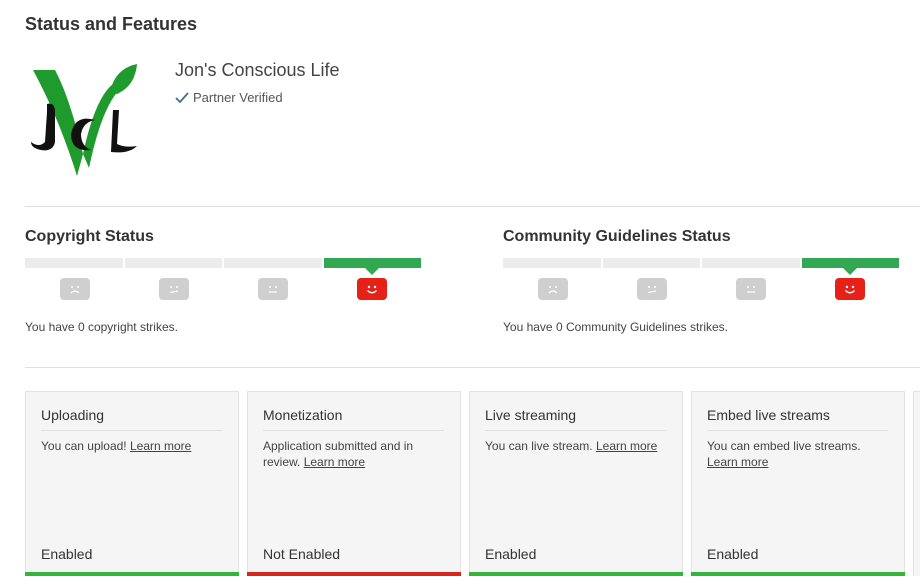 The image size is (920, 586). Describe the element at coordinates (73, 415) in the screenshot. I see `card-title: Uploading` at that location.